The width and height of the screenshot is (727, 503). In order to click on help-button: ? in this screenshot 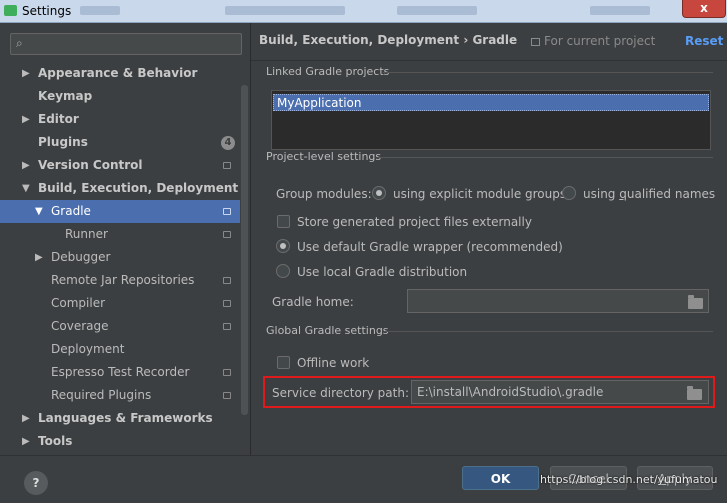, I will do `click(36, 483)`.